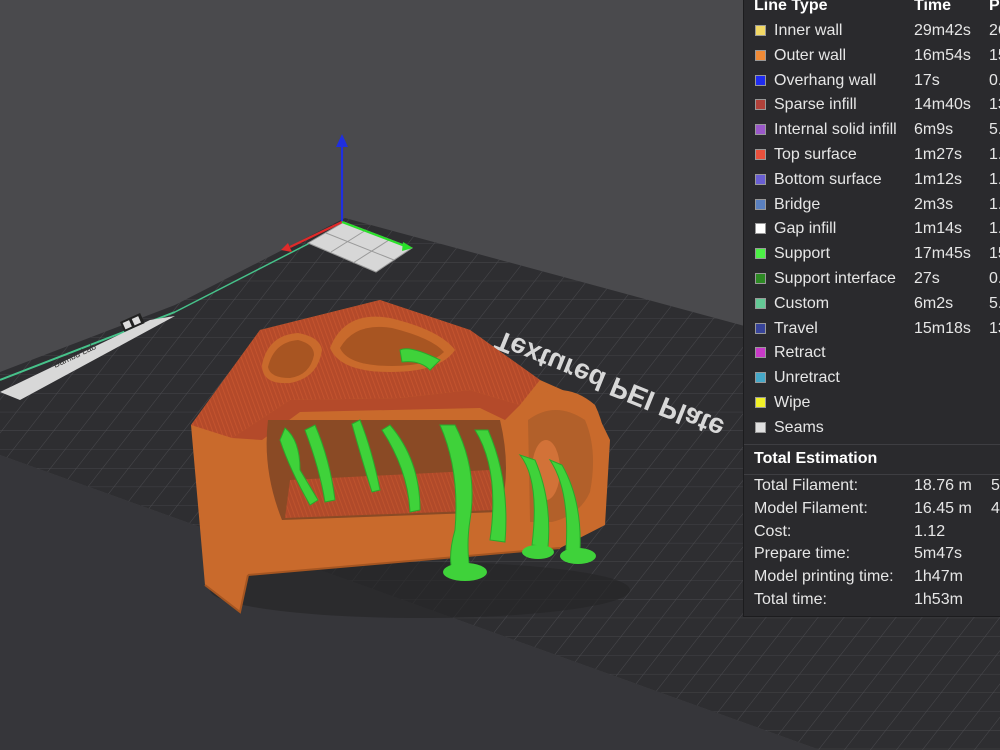 The height and width of the screenshot is (750, 1000). I want to click on line-type-percent: 26, so click(994, 30).